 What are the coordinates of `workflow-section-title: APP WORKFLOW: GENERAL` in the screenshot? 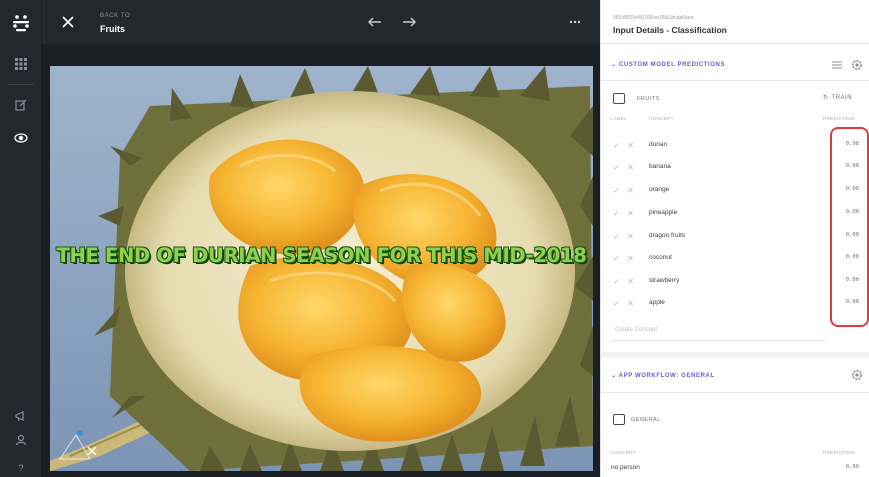 It's located at (666, 376).